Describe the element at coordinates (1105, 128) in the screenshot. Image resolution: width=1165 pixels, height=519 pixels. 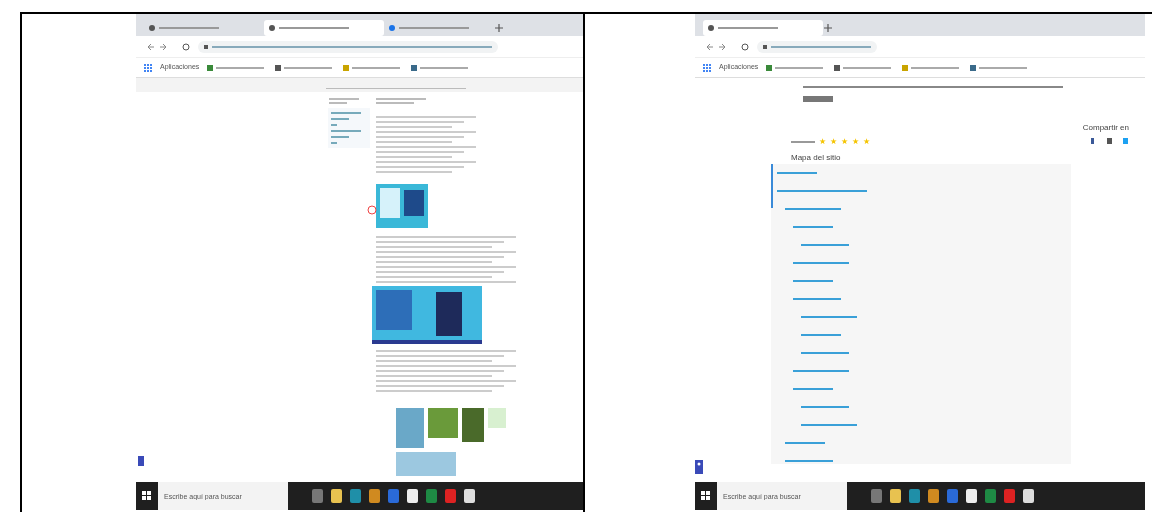
I see `share-label: Compartir en` at that location.